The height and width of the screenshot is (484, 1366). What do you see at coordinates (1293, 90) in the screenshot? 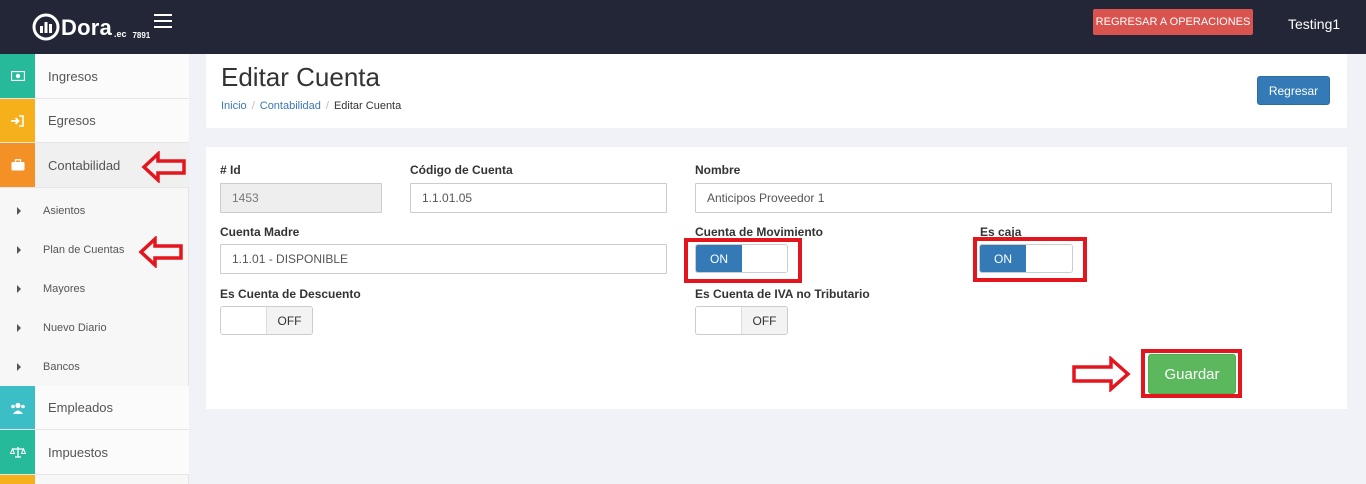
I see `back-button: Regresar` at bounding box center [1293, 90].